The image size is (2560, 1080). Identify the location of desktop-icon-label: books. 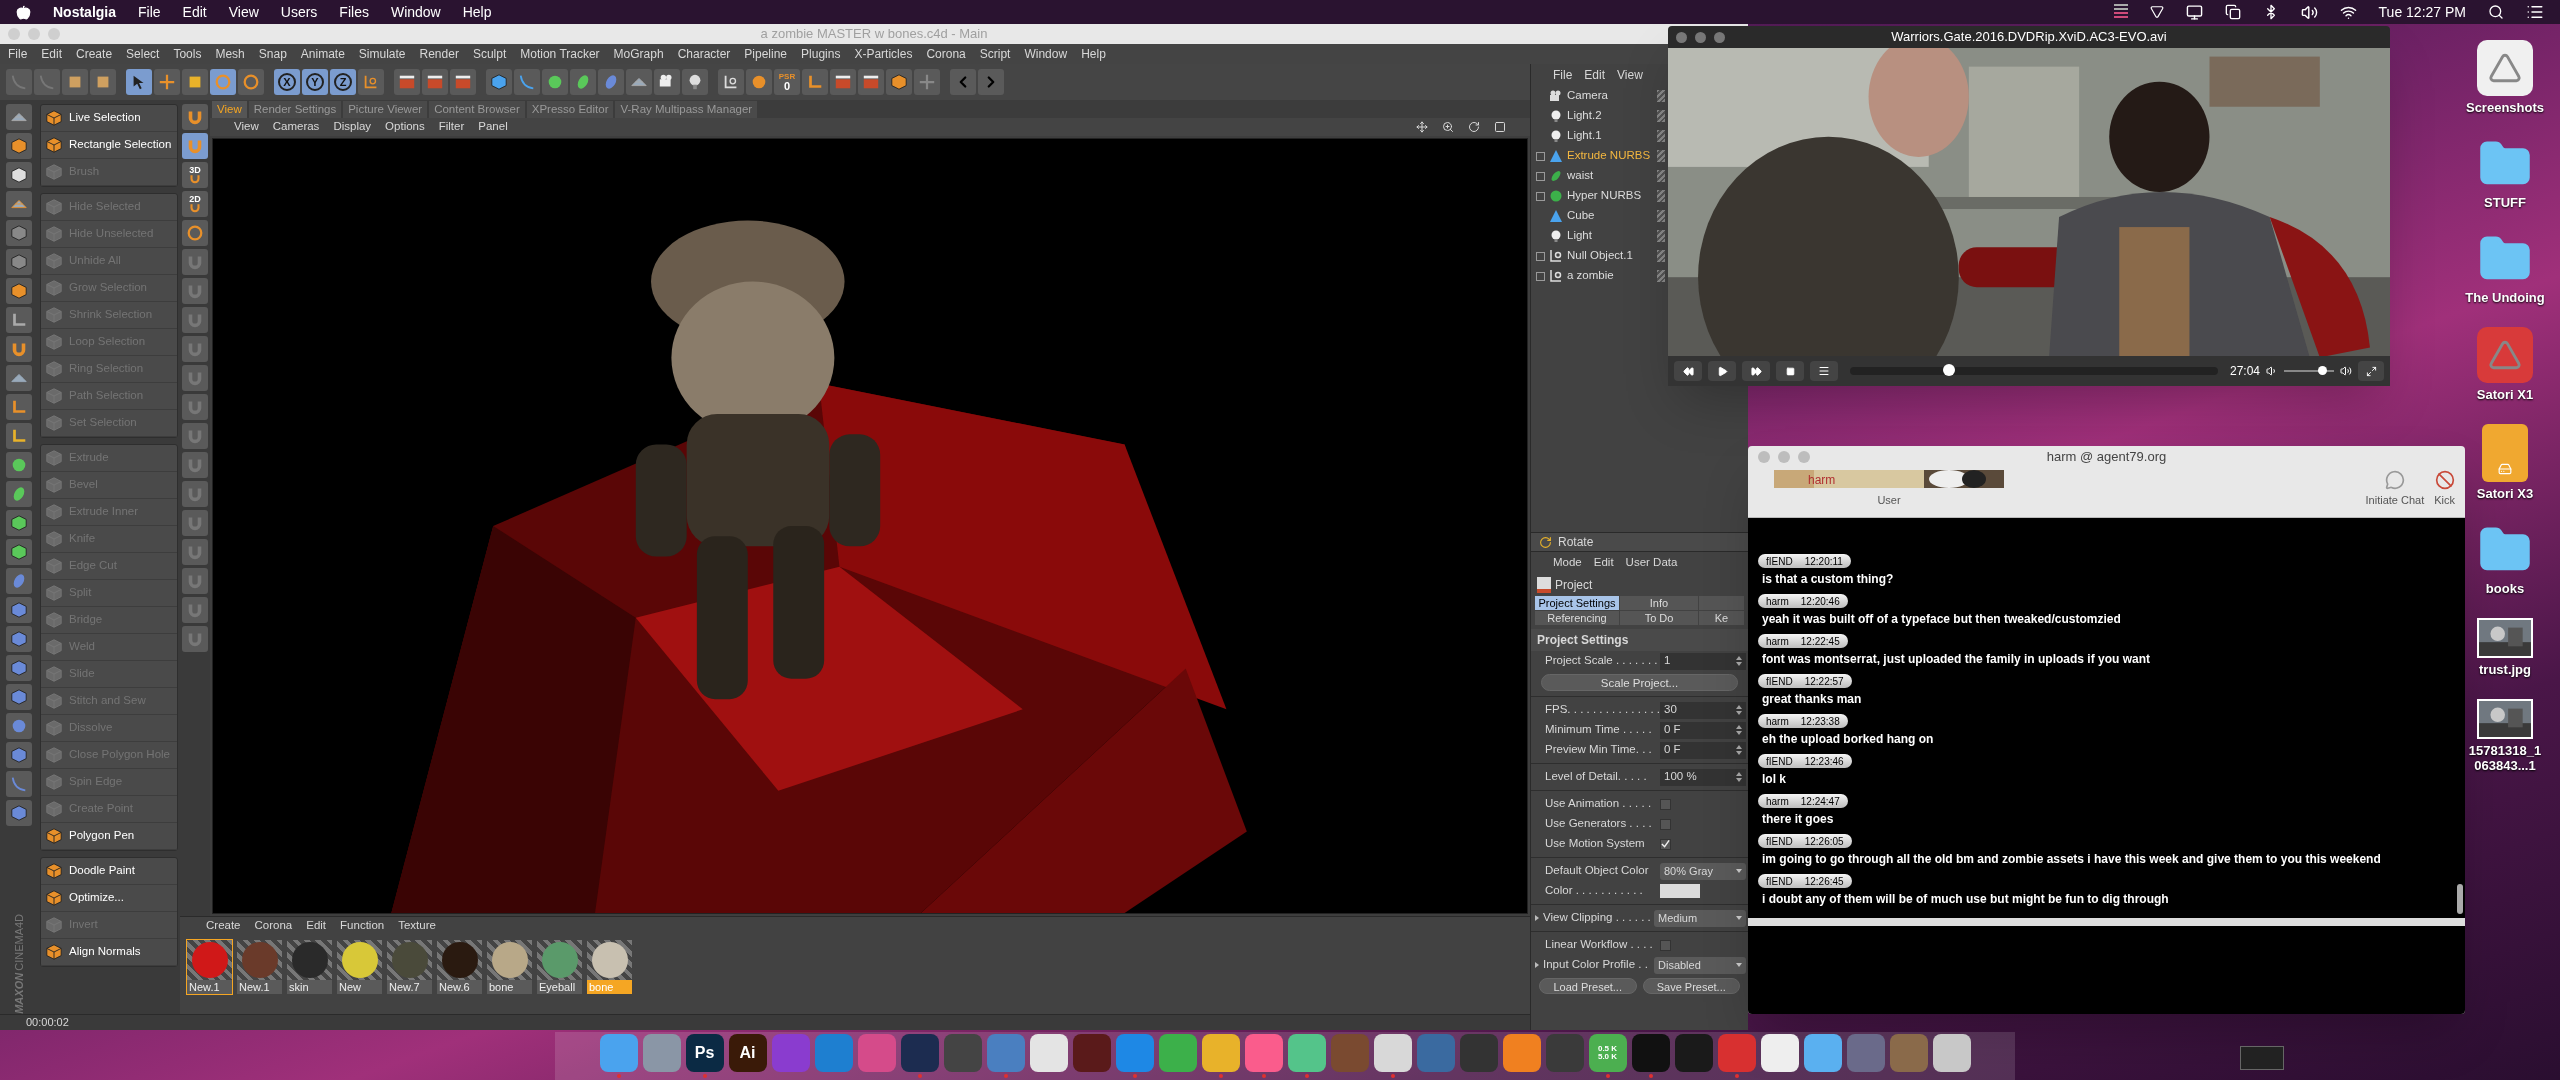
(2505, 588).